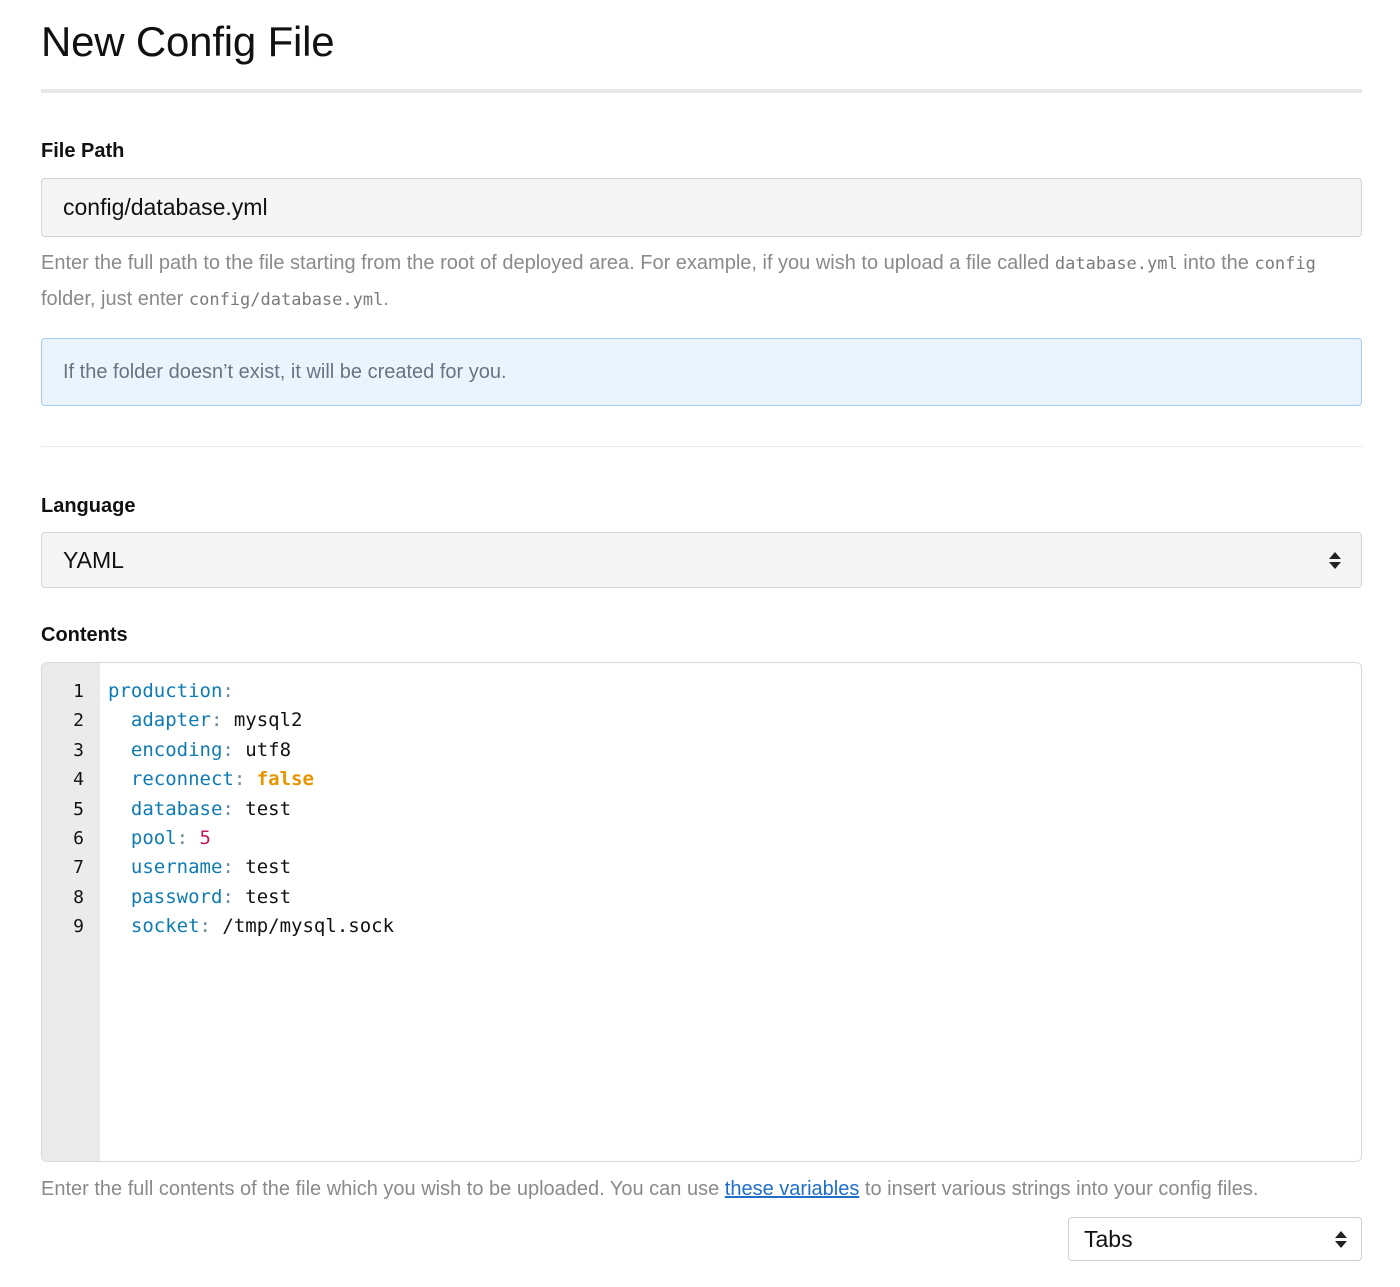 The image size is (1400, 1287). What do you see at coordinates (792, 1189) in the screenshot?
I see `variables-link: these variables` at bounding box center [792, 1189].